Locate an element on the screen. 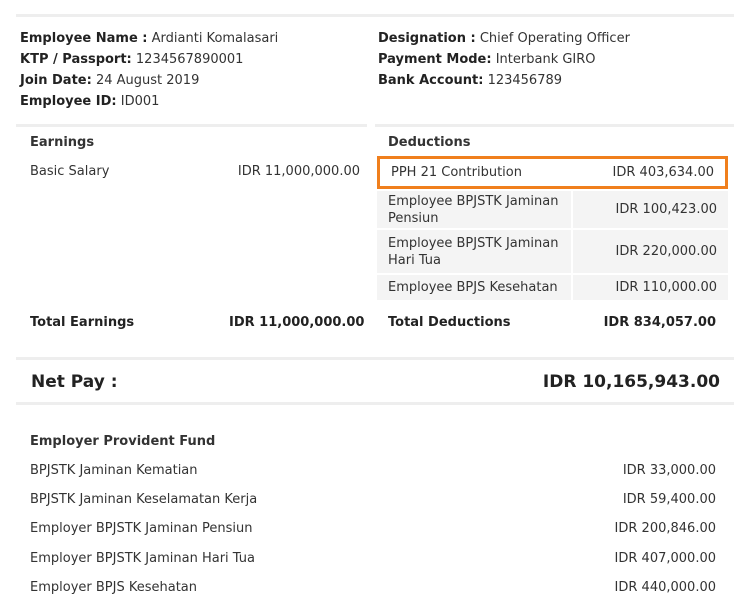 The image size is (740, 607). deductions-title: Deductions is located at coordinates (429, 142).